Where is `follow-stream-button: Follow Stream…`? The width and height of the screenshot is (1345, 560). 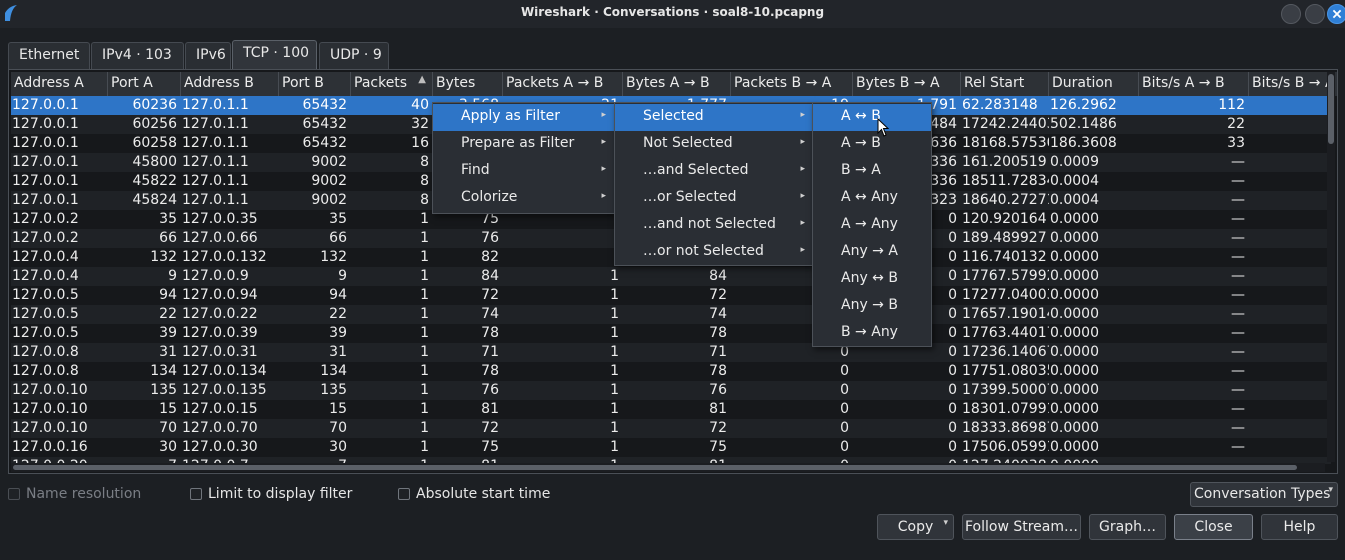 follow-stream-button: Follow Stream… is located at coordinates (1021, 527).